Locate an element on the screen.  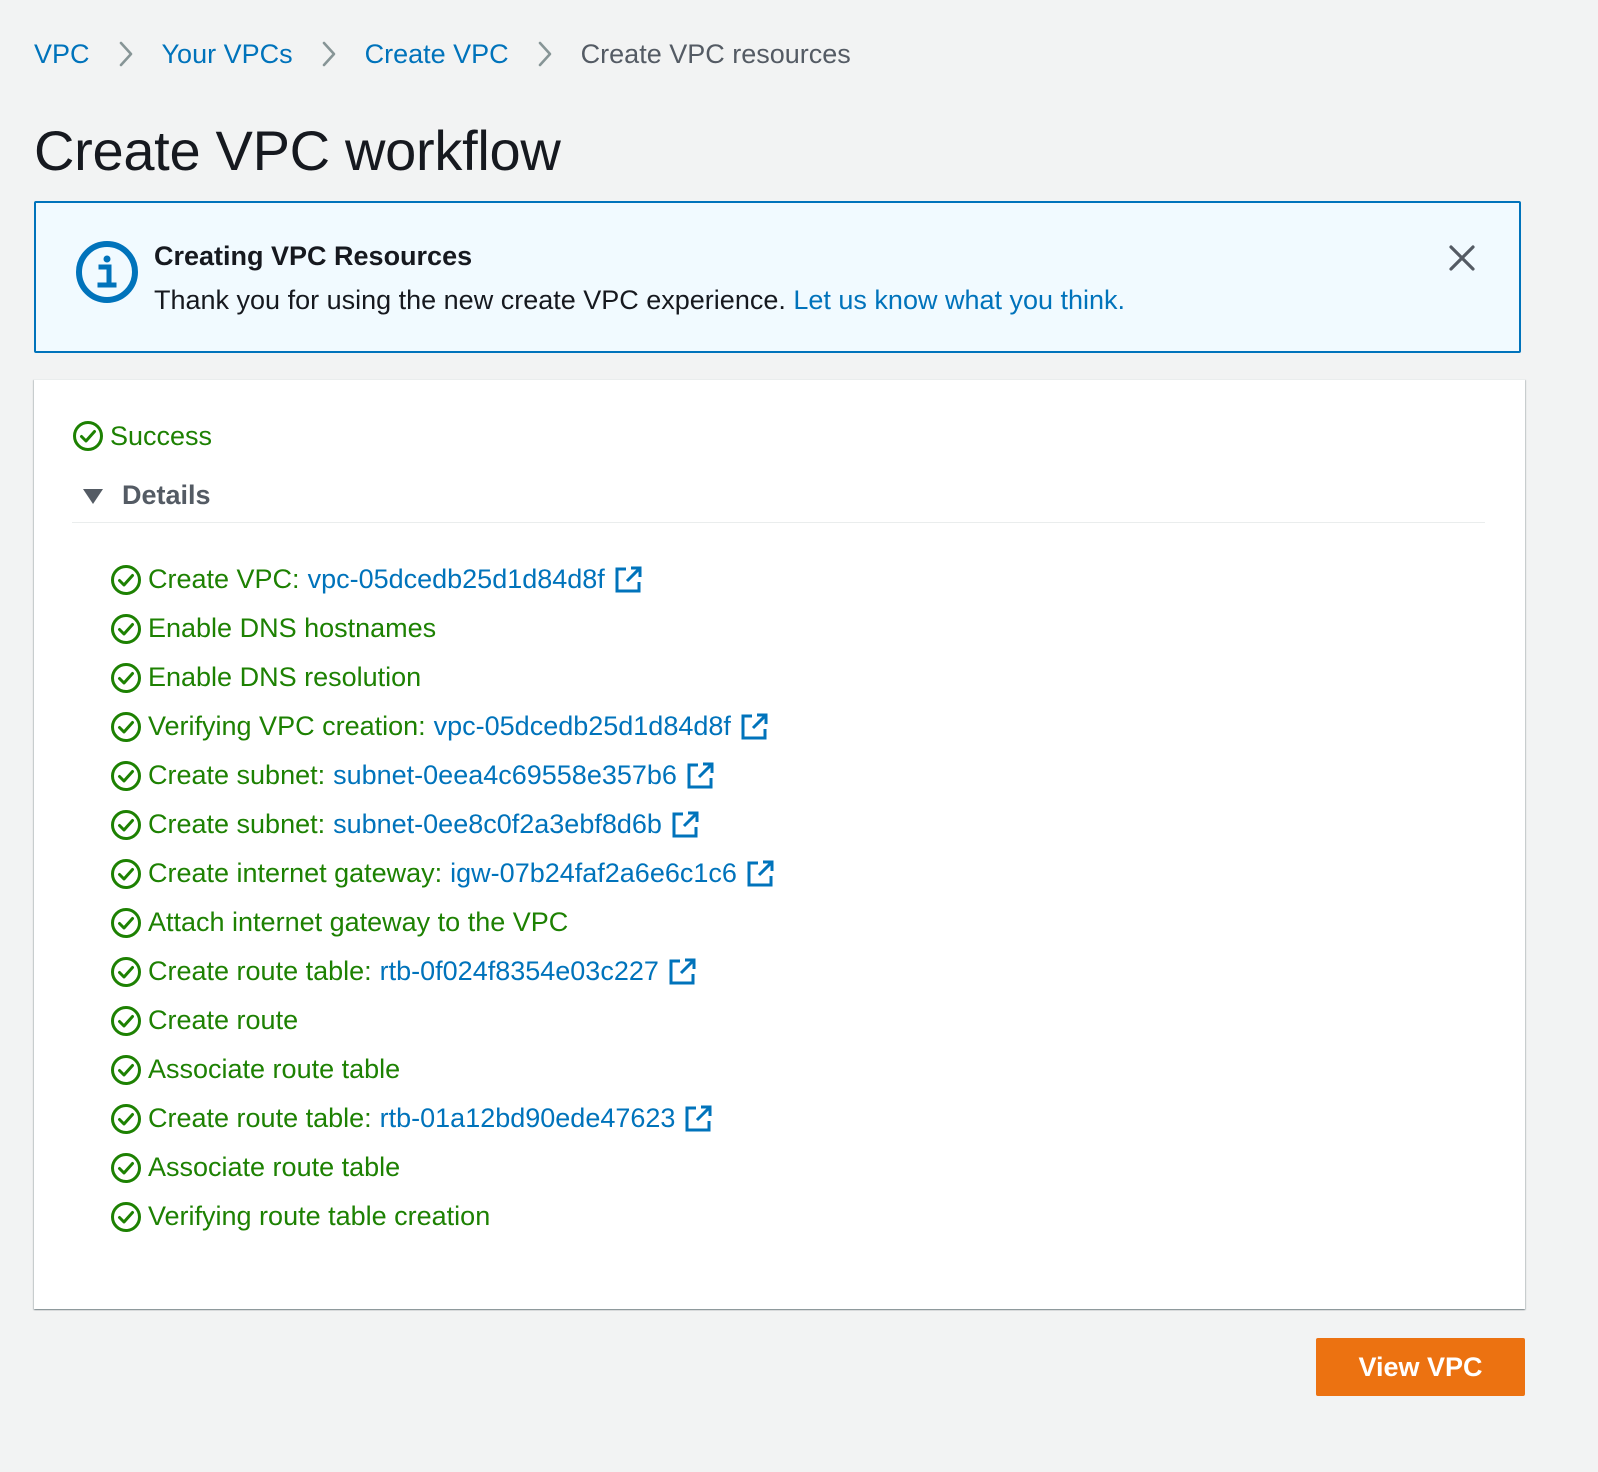
step-text: Attach internet gateway to the VPC is located at coordinates (358, 922).